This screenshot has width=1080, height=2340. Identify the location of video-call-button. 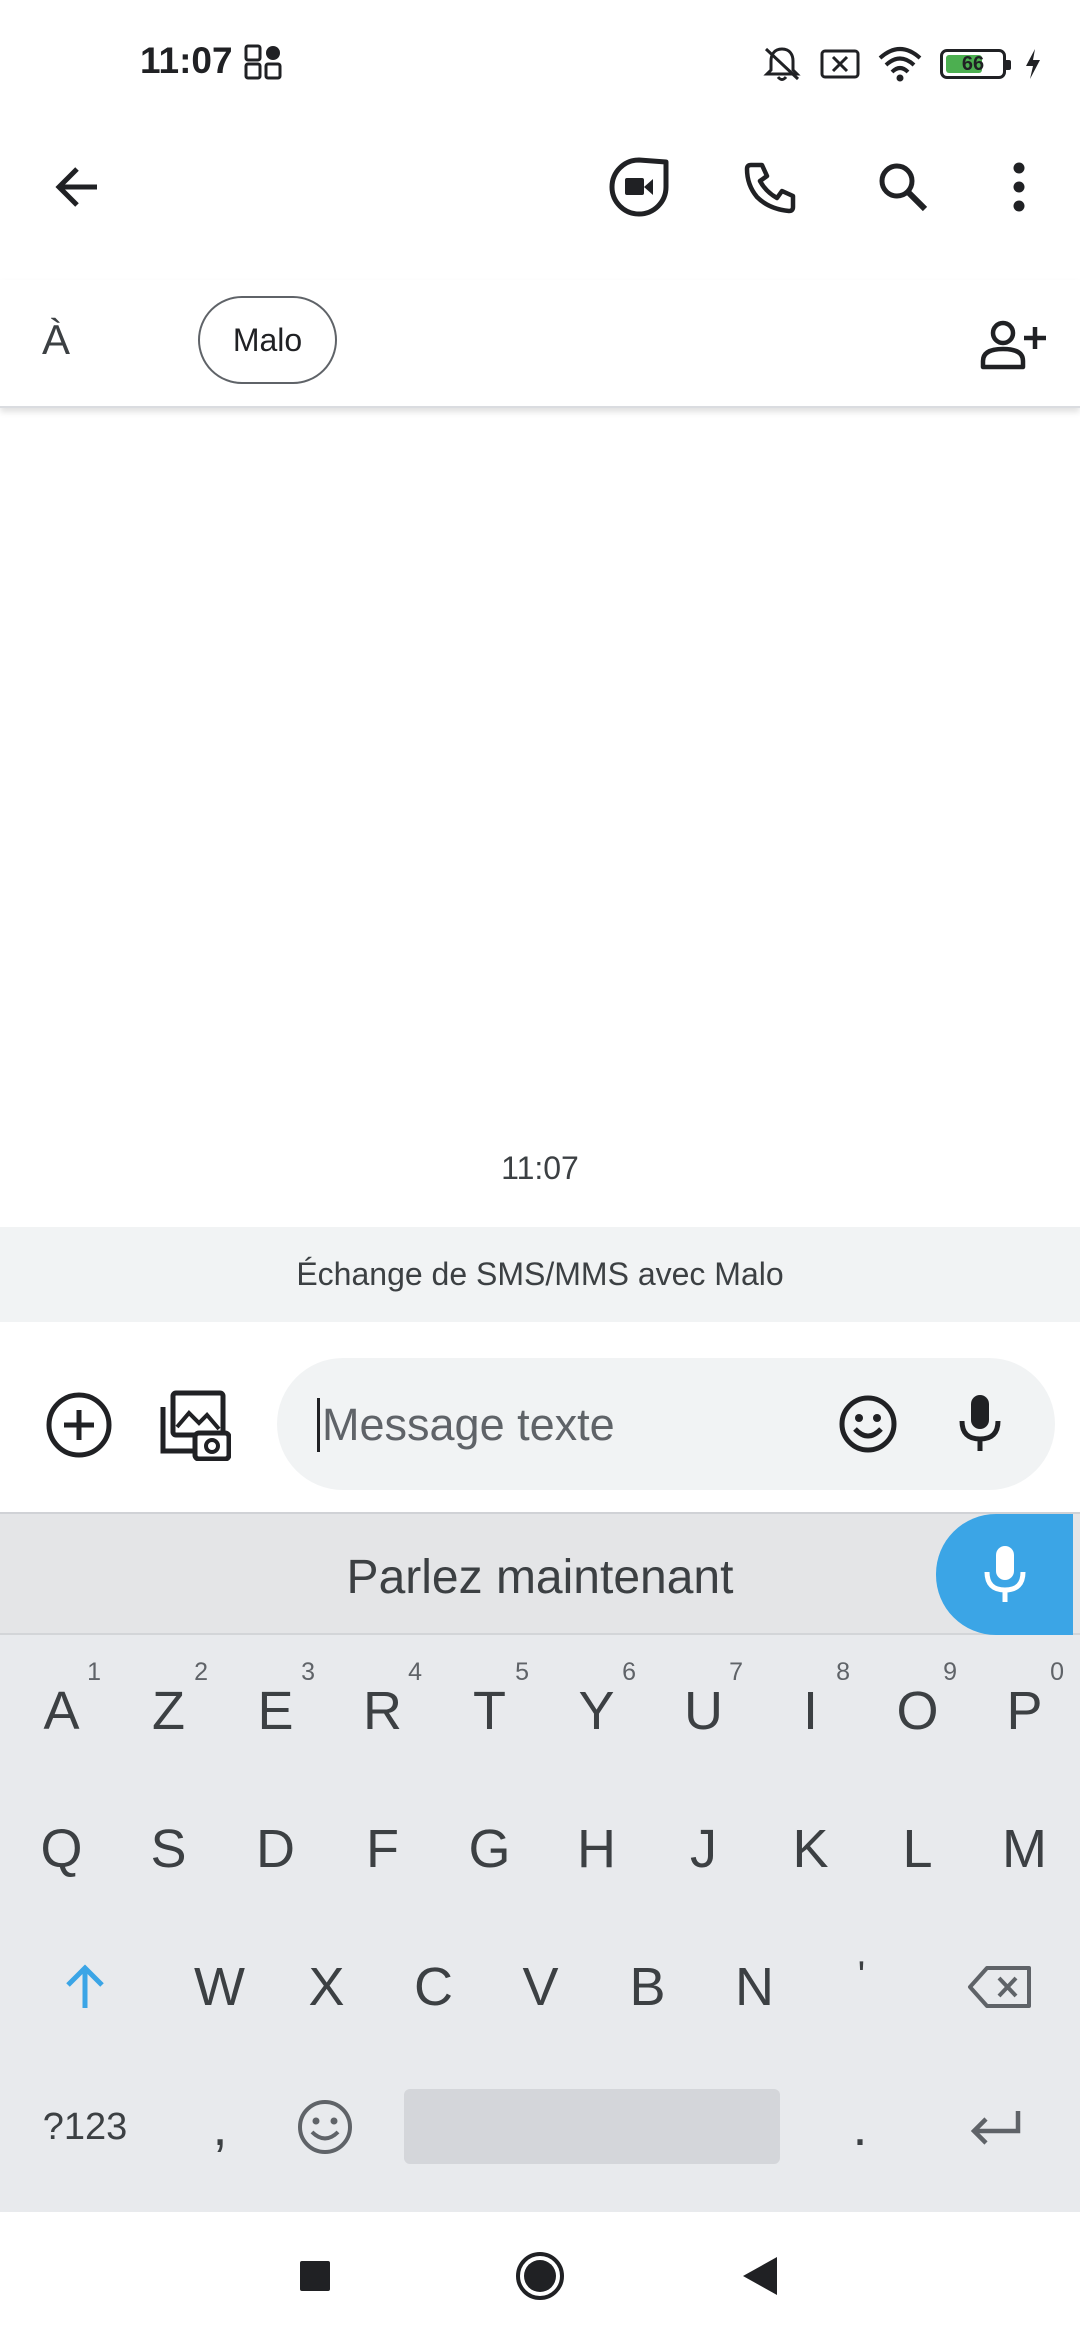
(639, 187).